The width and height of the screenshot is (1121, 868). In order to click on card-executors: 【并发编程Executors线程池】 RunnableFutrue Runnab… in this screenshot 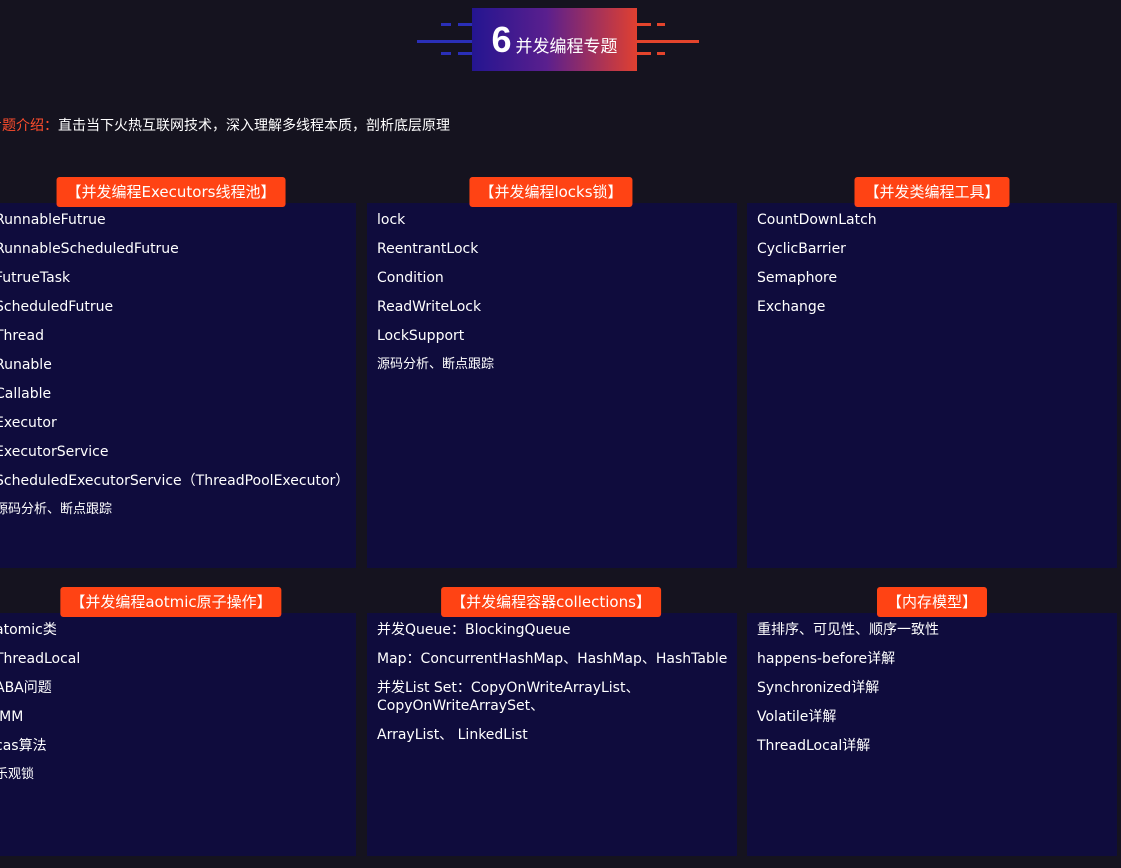, I will do `click(178, 372)`.